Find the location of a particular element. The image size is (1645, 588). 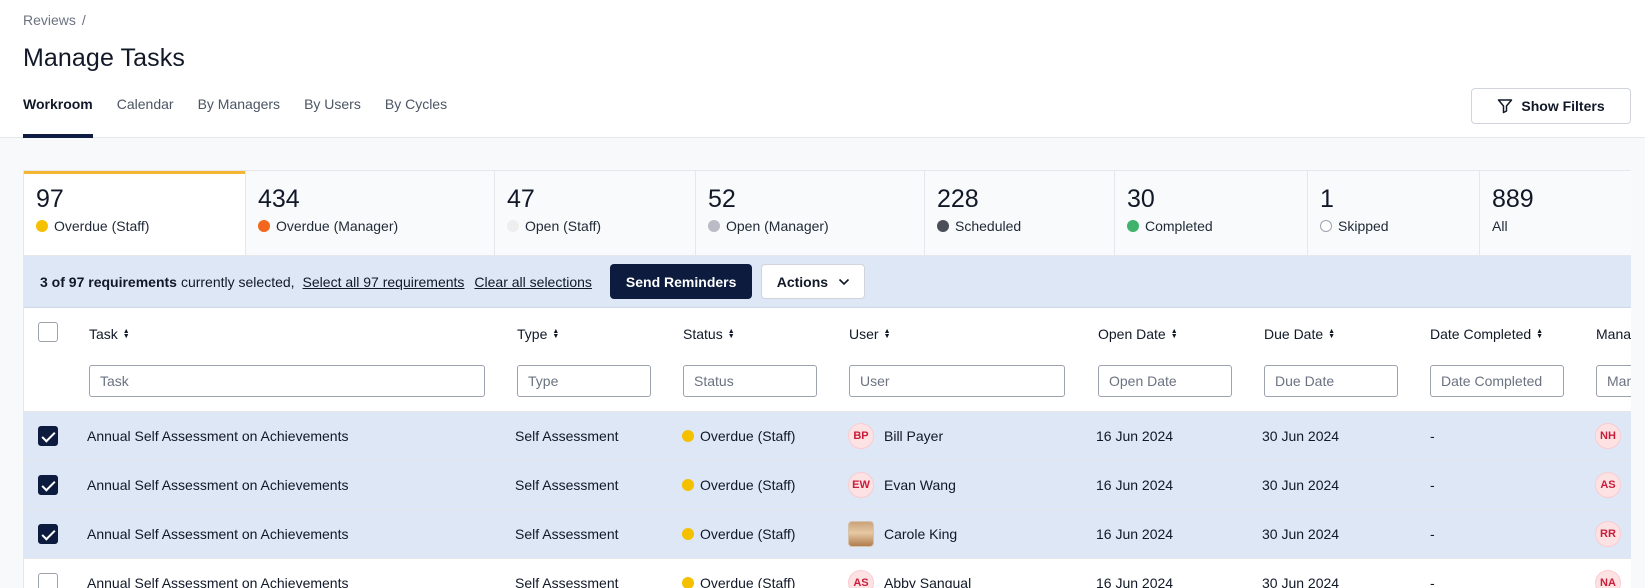

manager-avatar: NA is located at coordinates (1608, 579).